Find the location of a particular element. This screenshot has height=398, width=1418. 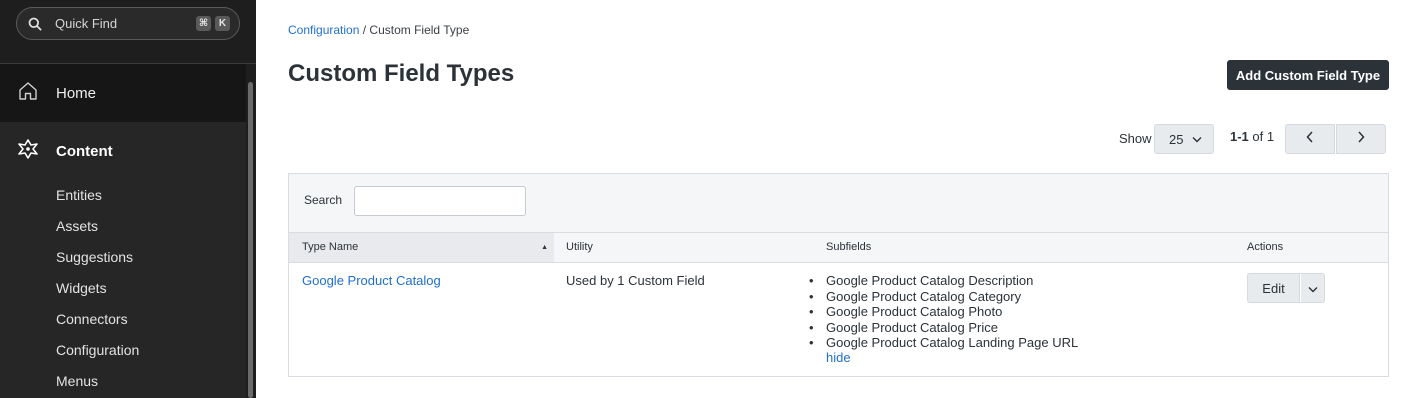

breadcrumb: Configuration / Custom Field Type is located at coordinates (378, 30).